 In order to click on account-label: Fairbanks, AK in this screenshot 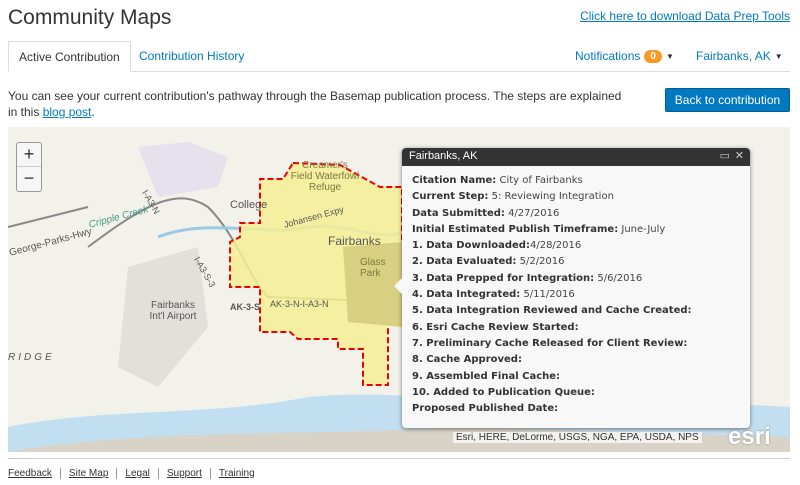, I will do `click(733, 56)`.